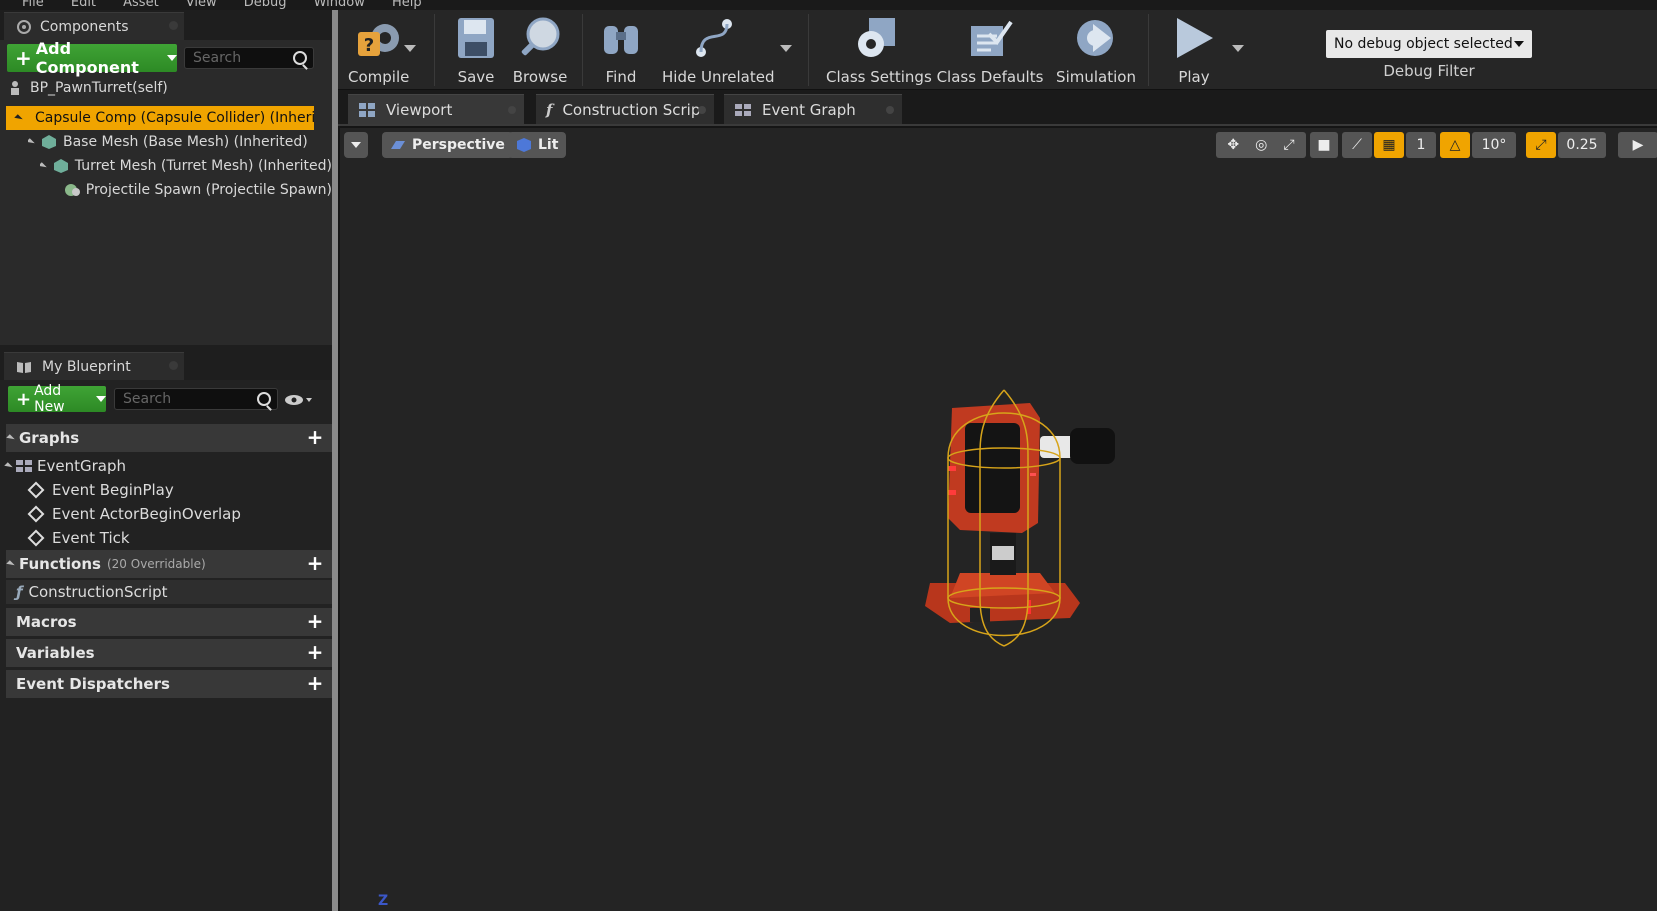 The height and width of the screenshot is (911, 1657). Describe the element at coordinates (249, 58) in the screenshot. I see `components-search-input: Search` at that location.